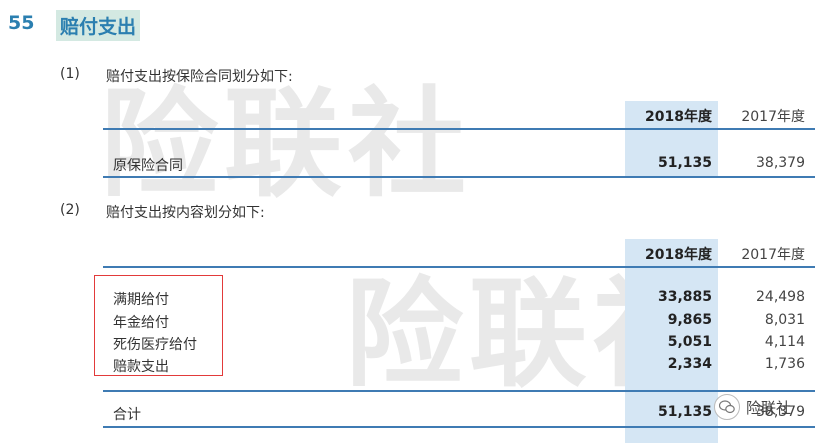  What do you see at coordinates (784, 342) in the screenshot?
I see `table-cell-2017: 4,114` at bounding box center [784, 342].